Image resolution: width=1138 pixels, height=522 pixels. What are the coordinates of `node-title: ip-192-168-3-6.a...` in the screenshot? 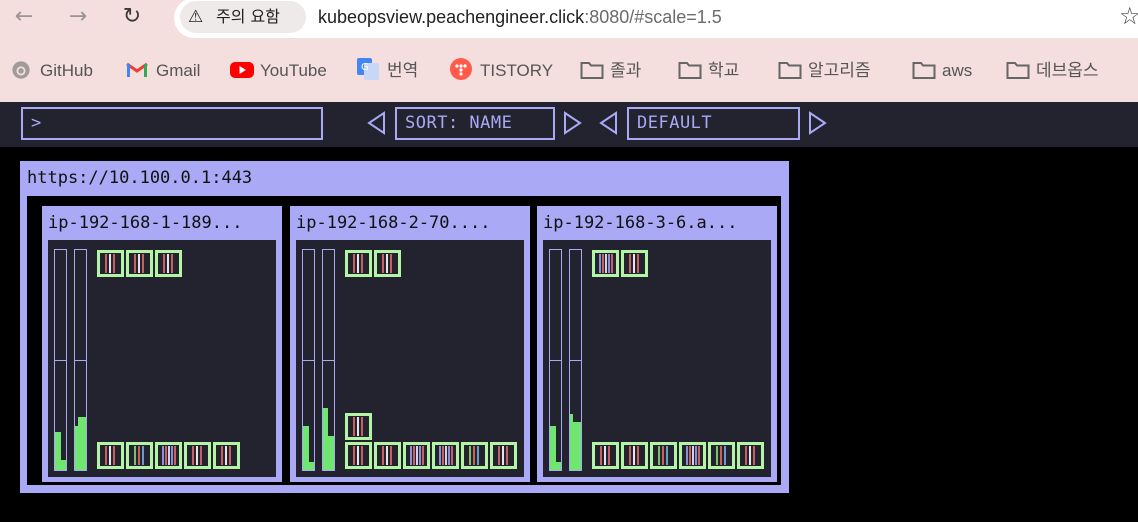 It's located at (640, 223).